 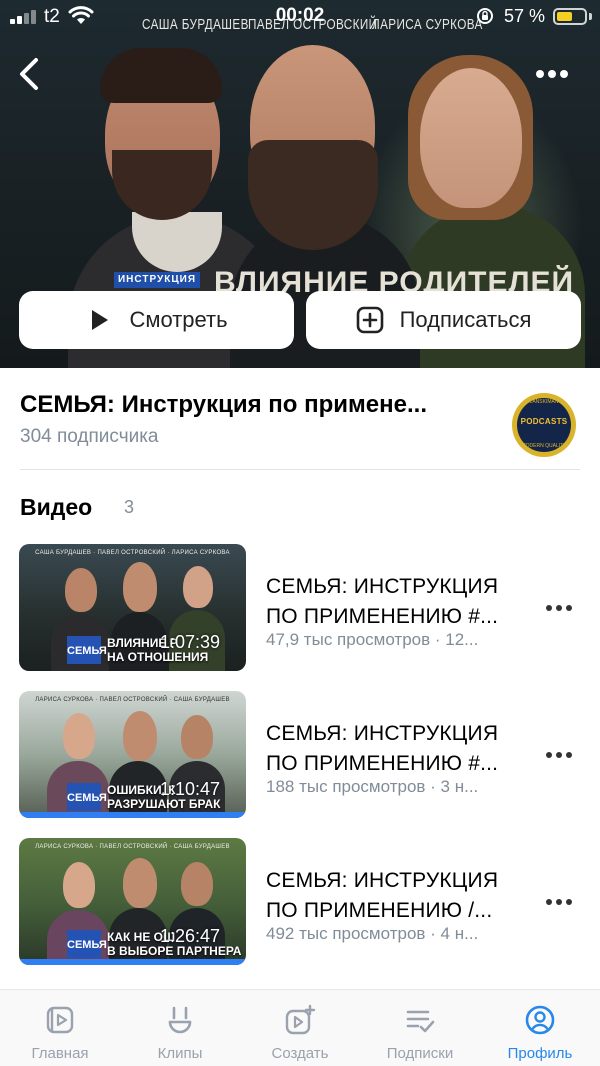 I want to click on tab-subscriptions: Подписки, so click(x=420, y=1028).